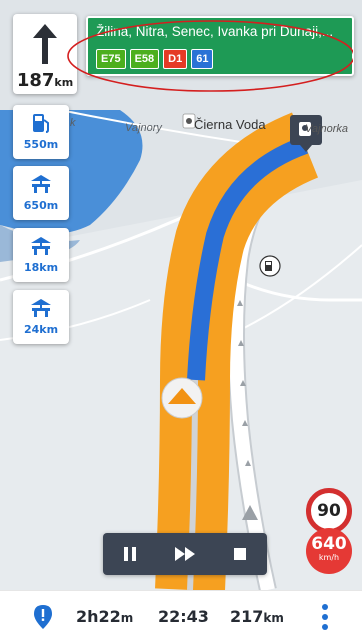  What do you see at coordinates (257, 616) in the screenshot?
I see `remaining-distance: 217km` at bounding box center [257, 616].